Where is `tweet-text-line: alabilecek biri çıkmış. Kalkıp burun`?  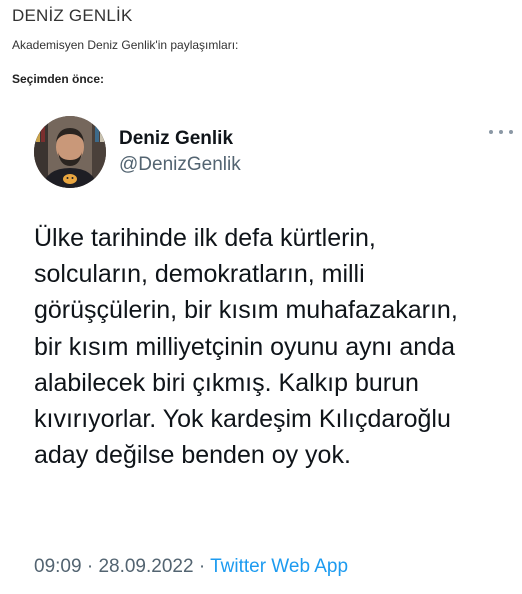
tweet-text-line: alabilecek biri çıkmış. Kalkıp burun is located at coordinates (226, 382).